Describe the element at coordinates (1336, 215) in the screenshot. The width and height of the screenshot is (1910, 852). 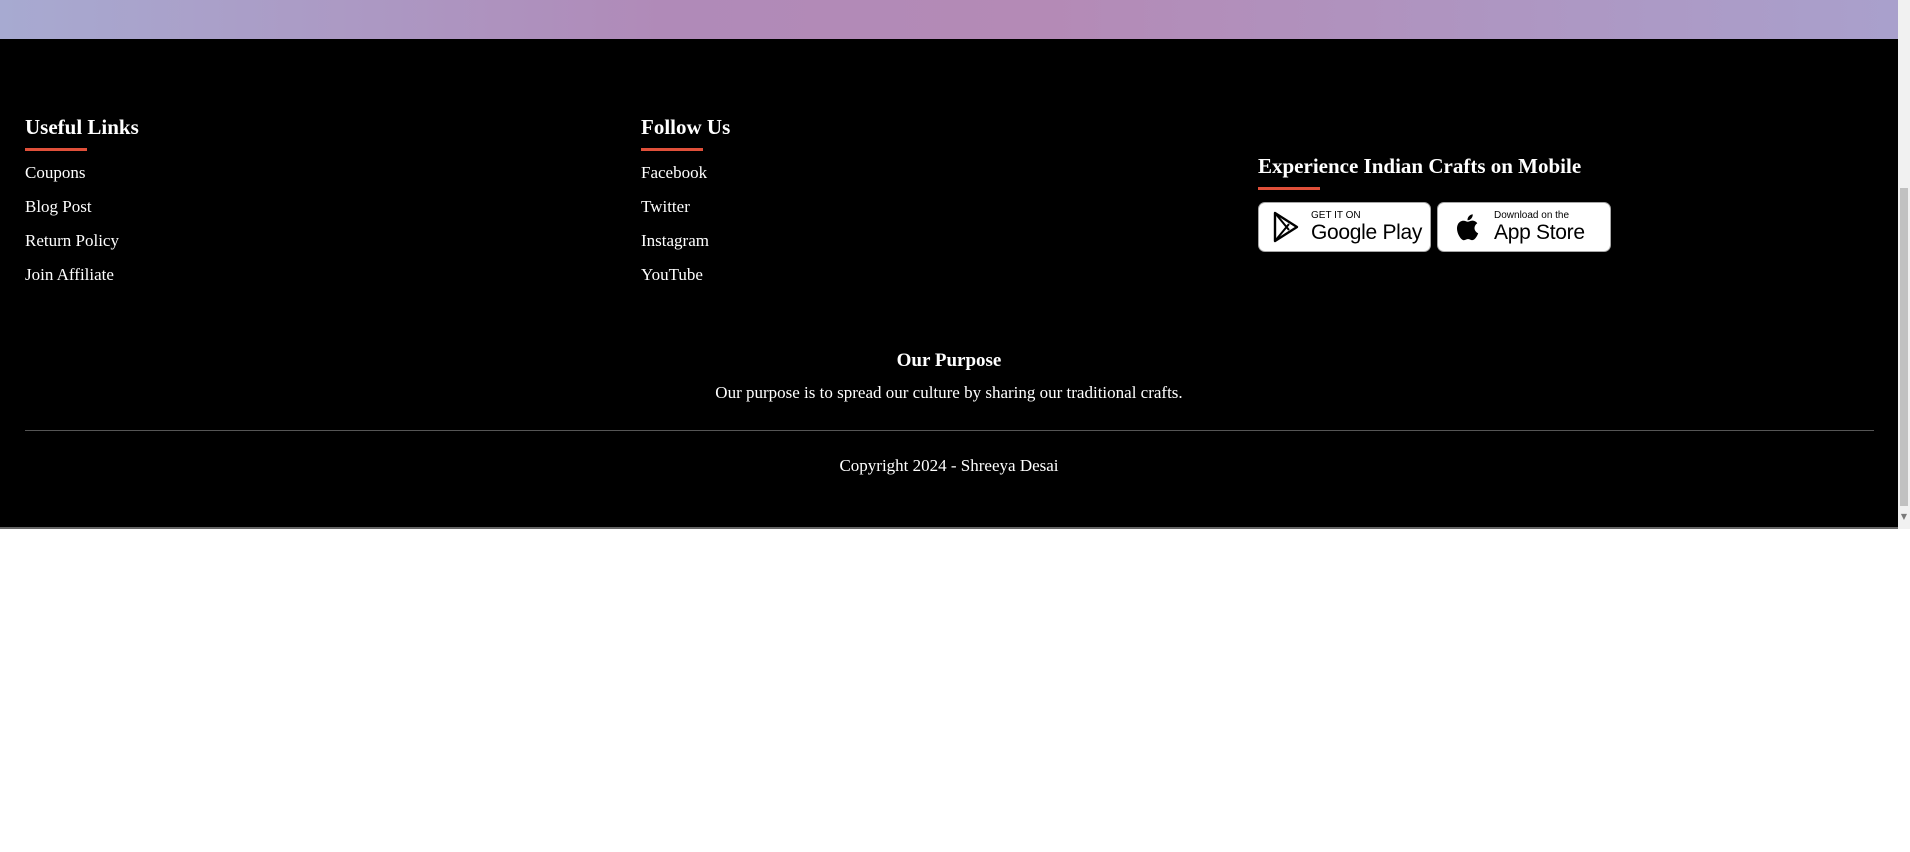
I see `google-play-small-text: GET IT ON` at that location.